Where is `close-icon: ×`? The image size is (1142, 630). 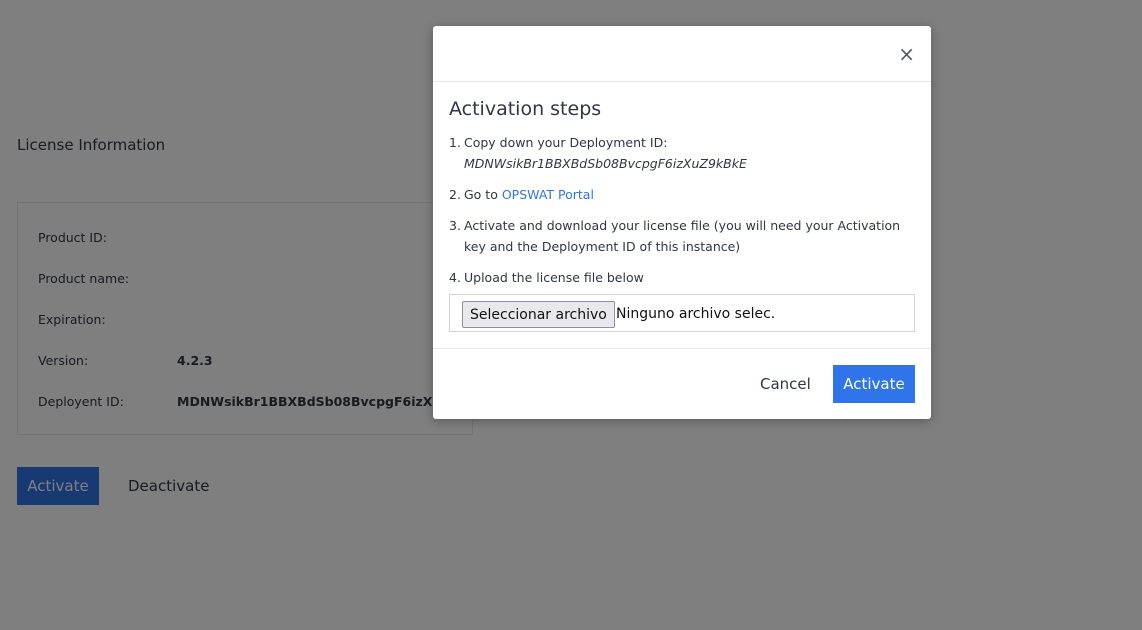
close-icon: × is located at coordinates (906, 54).